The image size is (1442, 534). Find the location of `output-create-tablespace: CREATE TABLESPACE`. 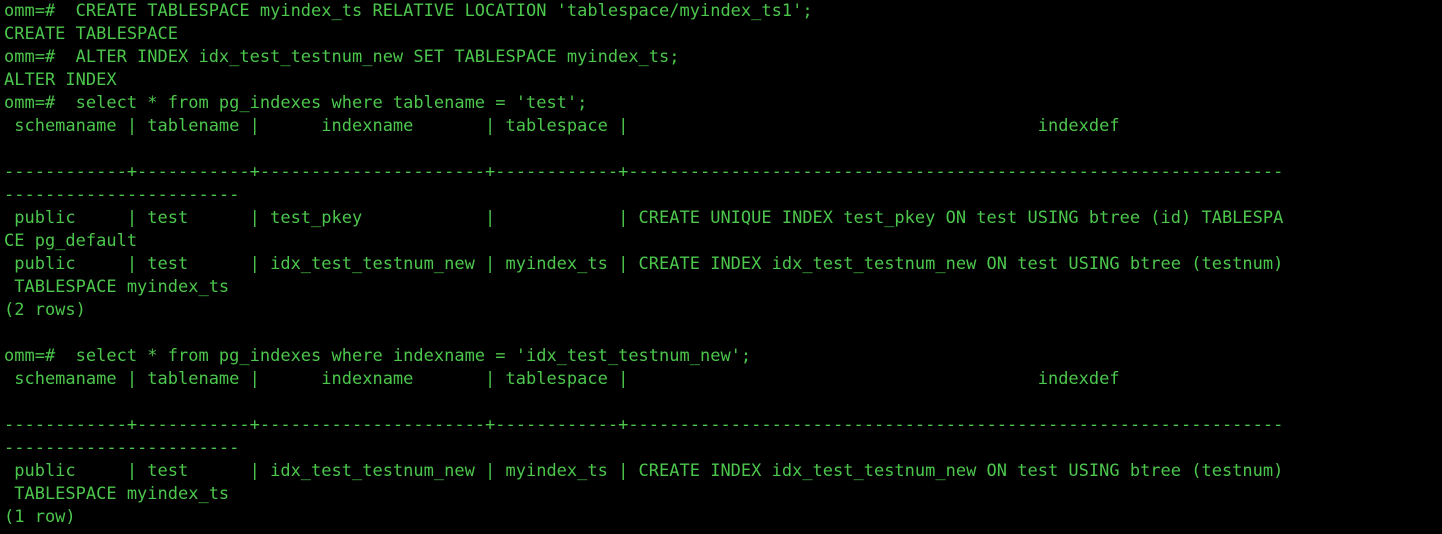

output-create-tablespace: CREATE TABLESPACE is located at coordinates (91, 34).